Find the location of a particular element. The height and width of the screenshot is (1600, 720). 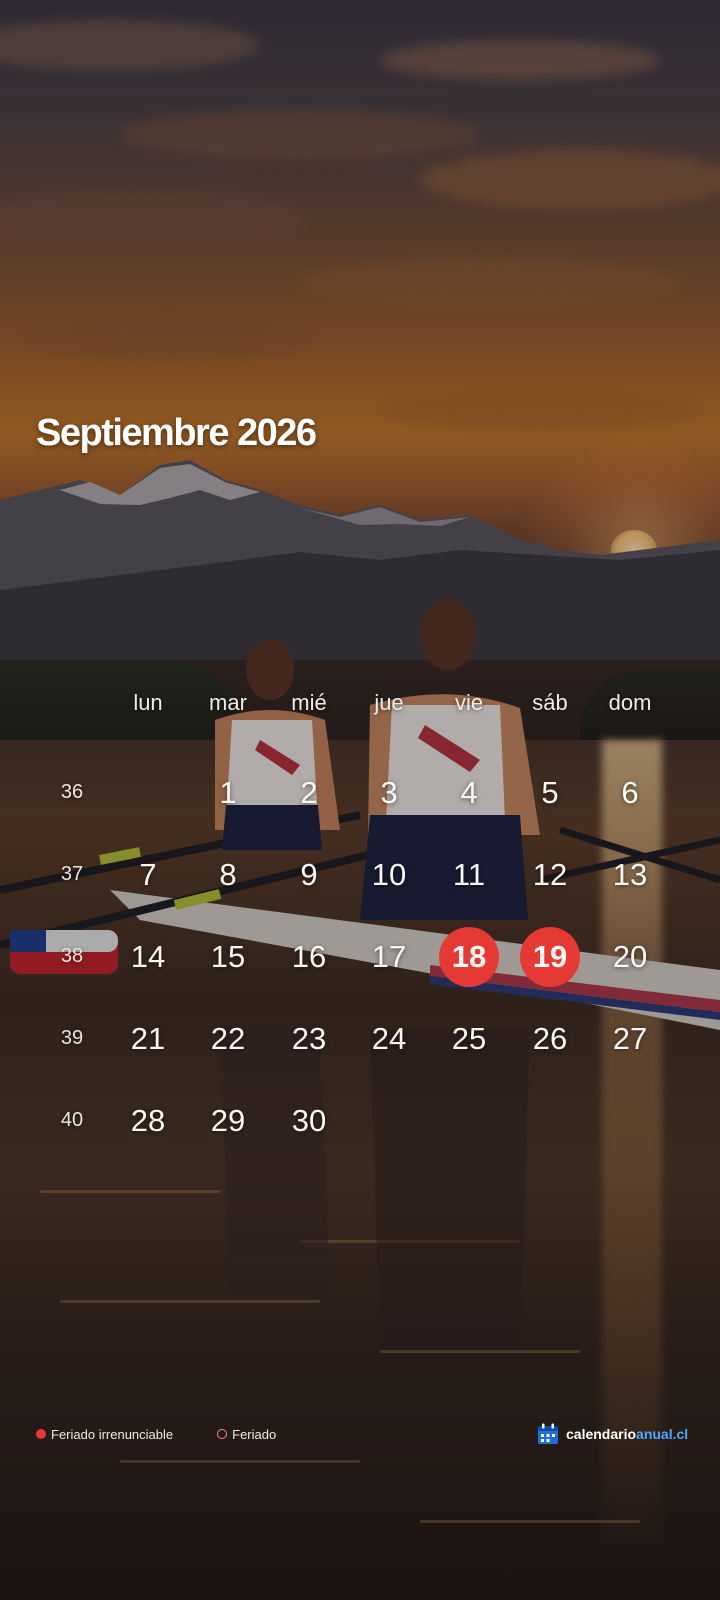

ring-dot-icon is located at coordinates (222, 1434).